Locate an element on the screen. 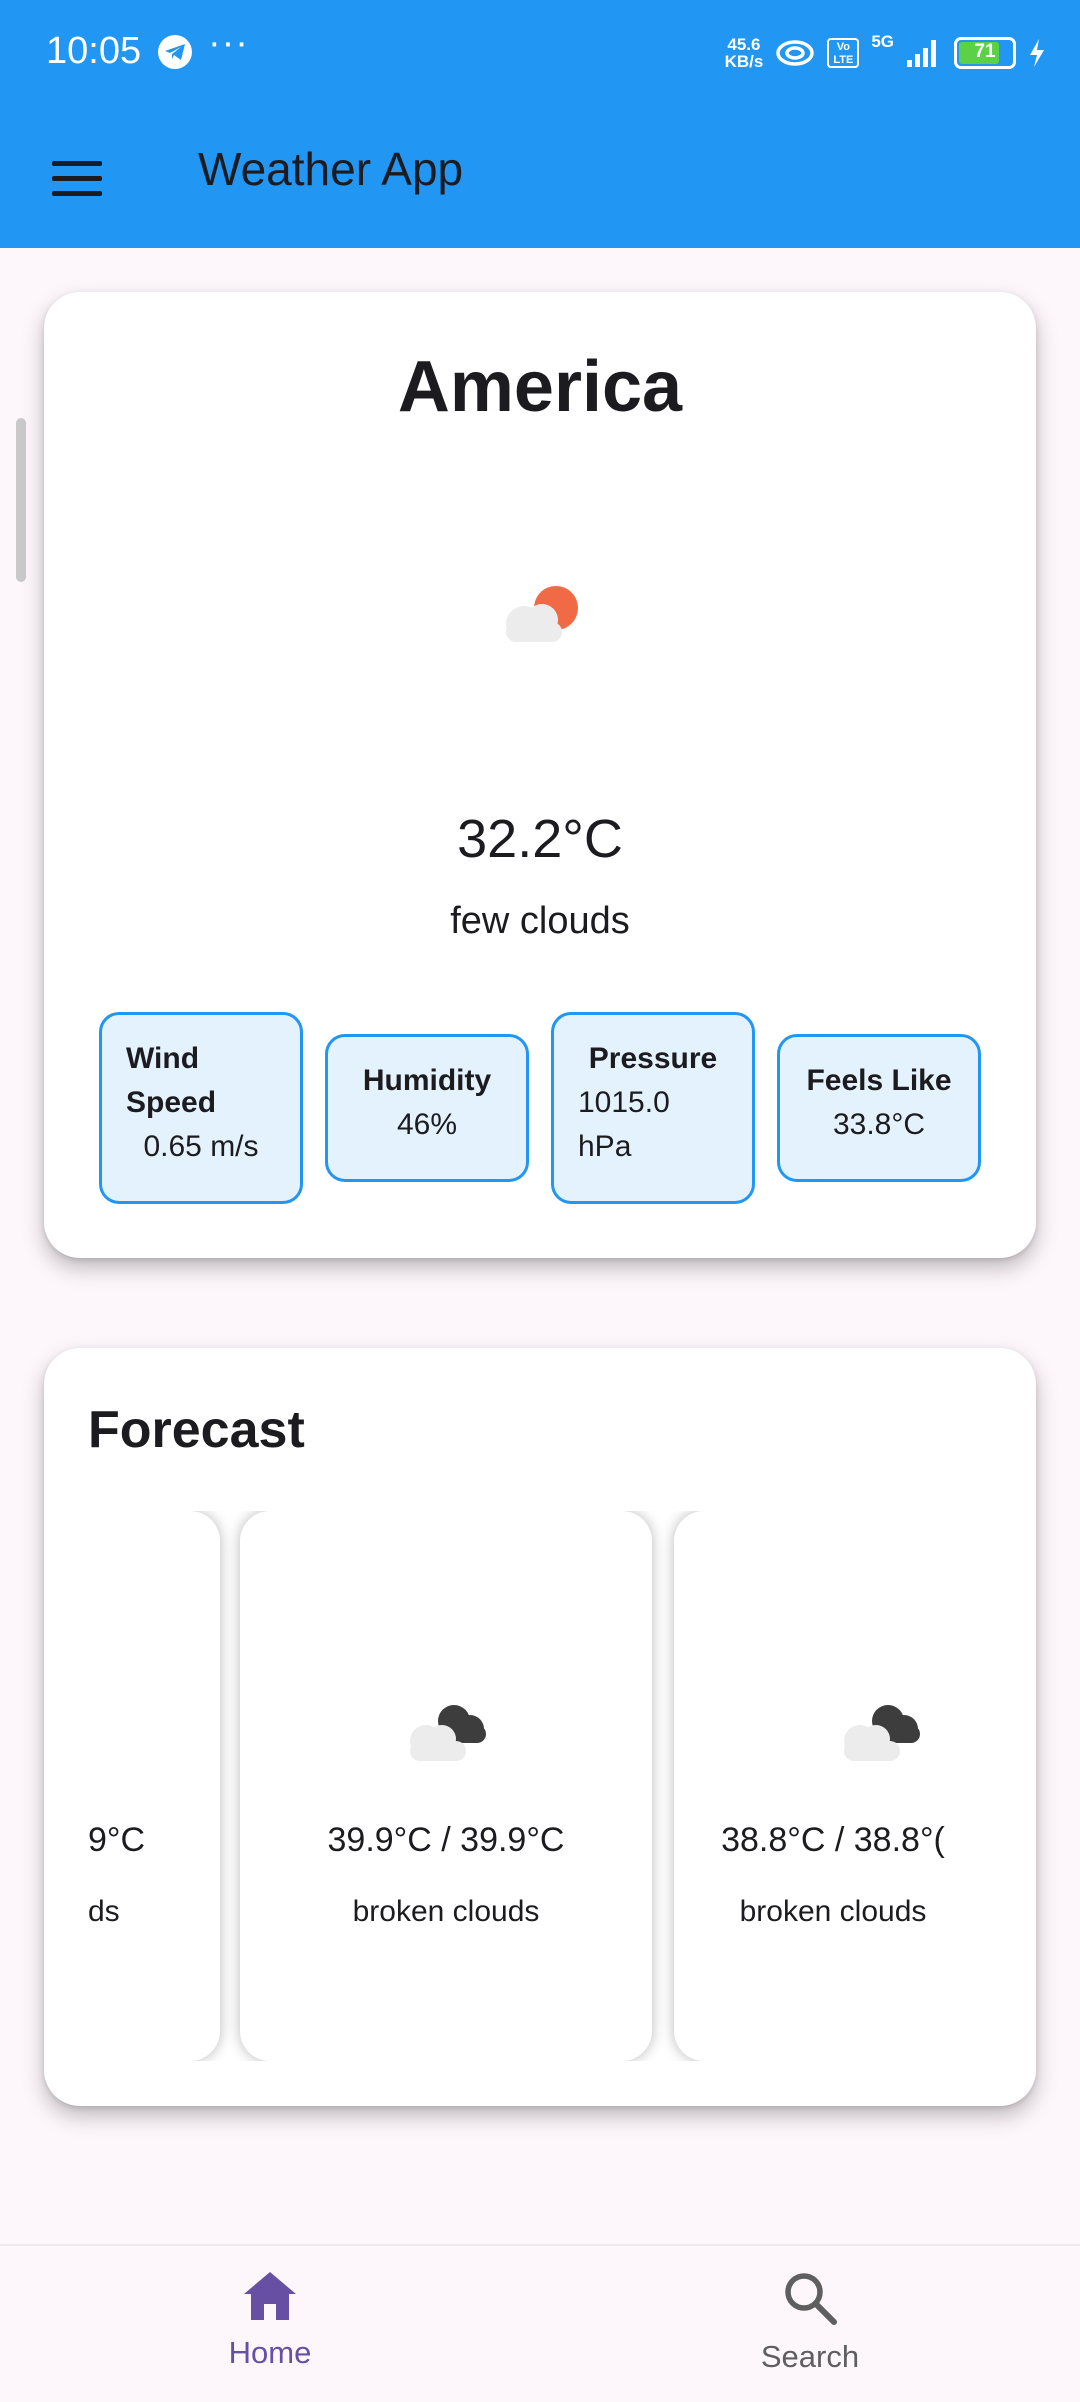 Image resolution: width=1080 pixels, height=2402 pixels. status-time: 10:05 is located at coordinates (94, 51).